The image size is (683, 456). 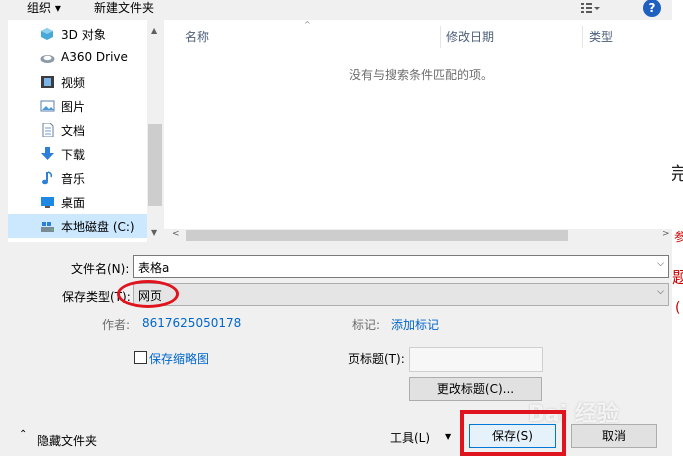 I want to click on view-options-icon, so click(x=590, y=8).